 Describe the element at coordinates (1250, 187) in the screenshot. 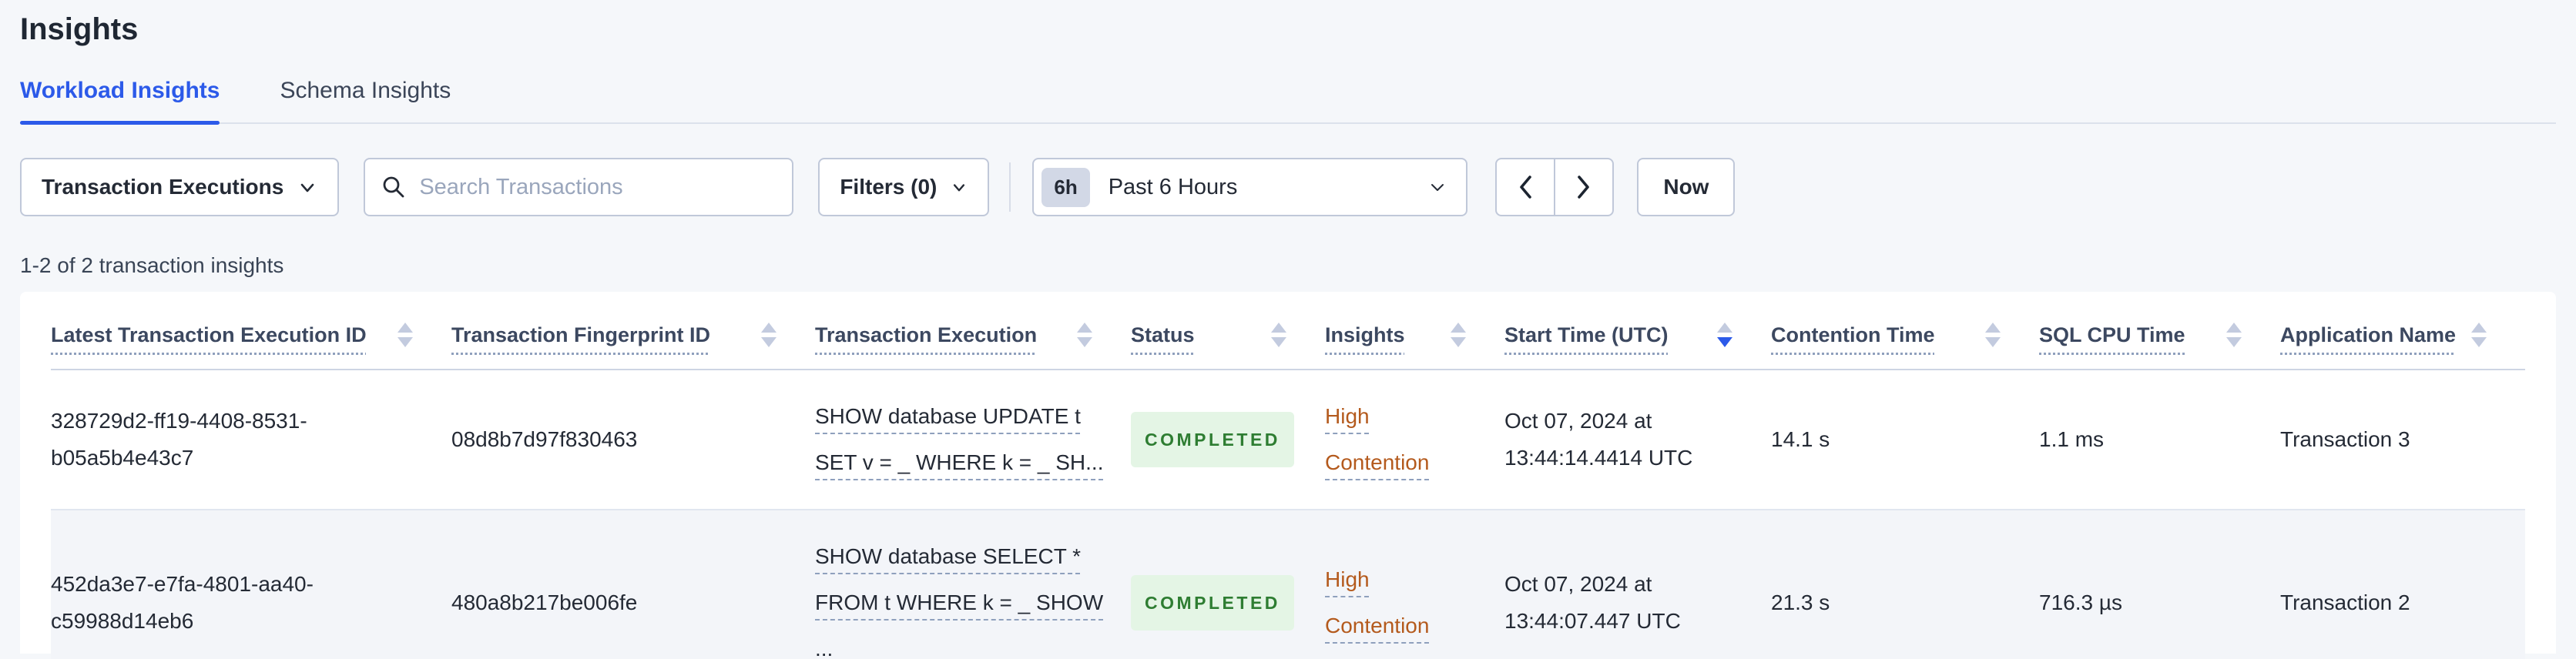

I see `time-range-picker: 6h Past 6 Hours` at that location.